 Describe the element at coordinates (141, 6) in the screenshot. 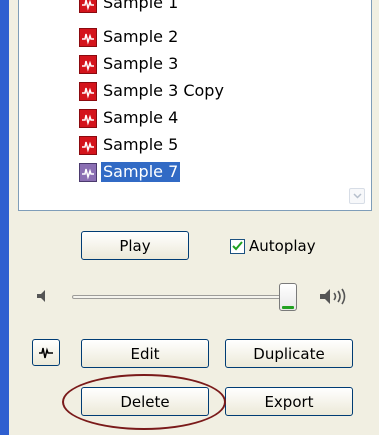

I see `list-item-label: Sample 1` at that location.